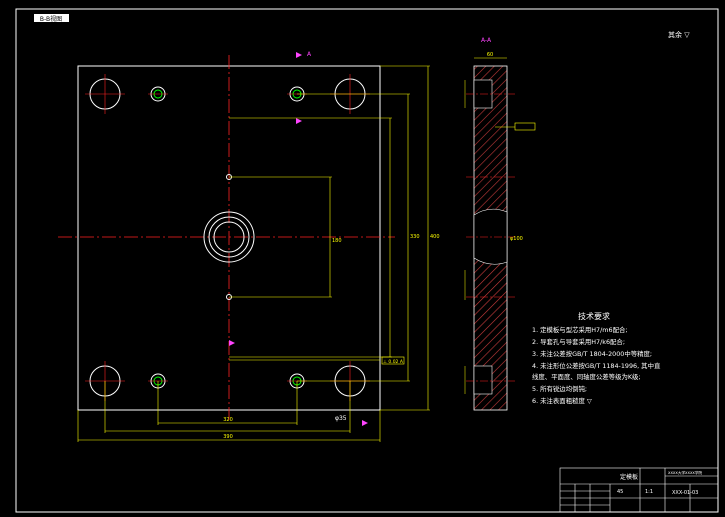  Describe the element at coordinates (629, 477) in the screenshot. I see `title-part-name: 定模板` at that location.